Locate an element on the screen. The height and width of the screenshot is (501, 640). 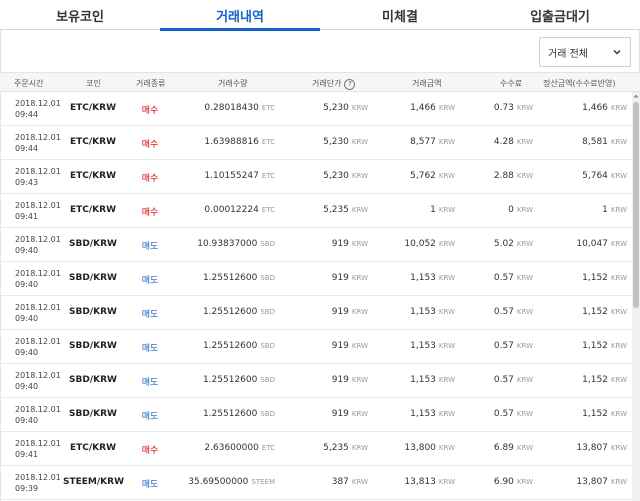
vertical-scrollbar is located at coordinates (636, 296).